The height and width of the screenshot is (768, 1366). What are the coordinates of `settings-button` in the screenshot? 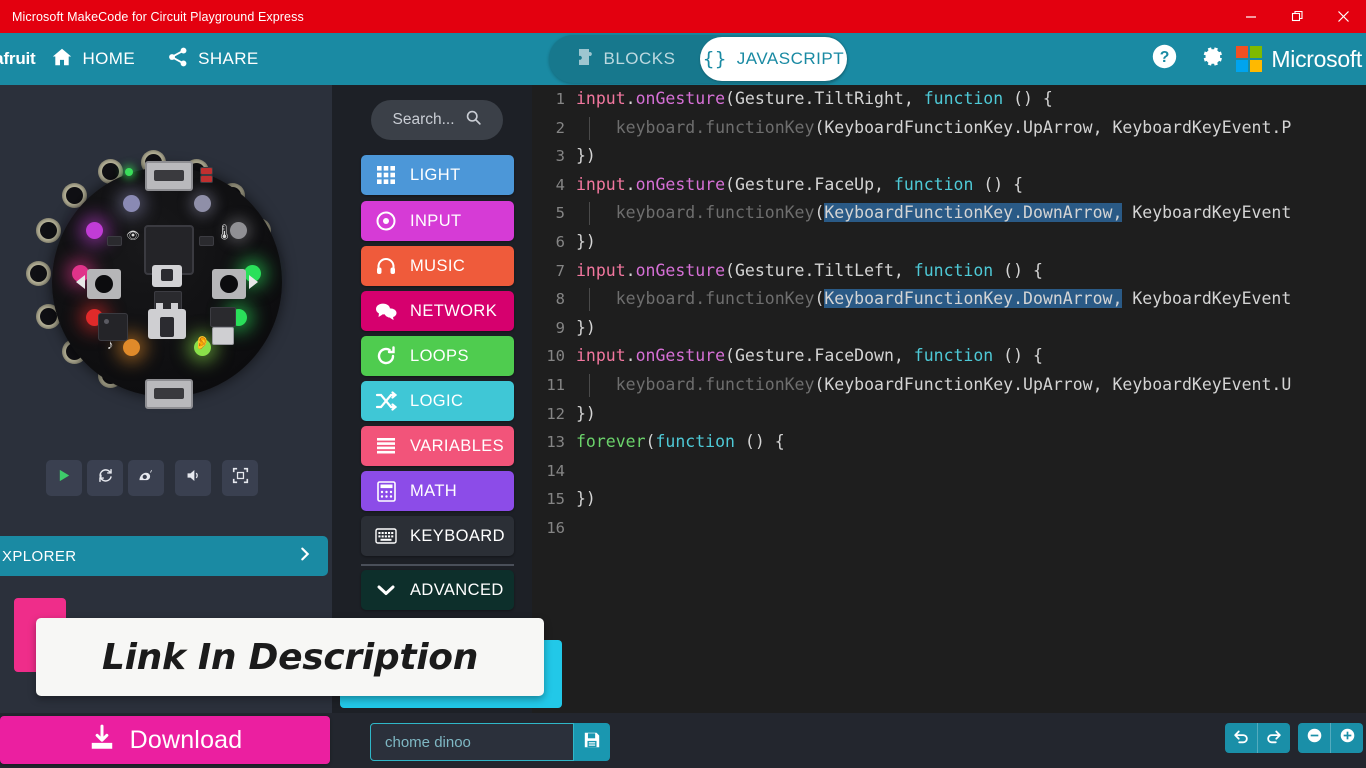 It's located at (1212, 59).